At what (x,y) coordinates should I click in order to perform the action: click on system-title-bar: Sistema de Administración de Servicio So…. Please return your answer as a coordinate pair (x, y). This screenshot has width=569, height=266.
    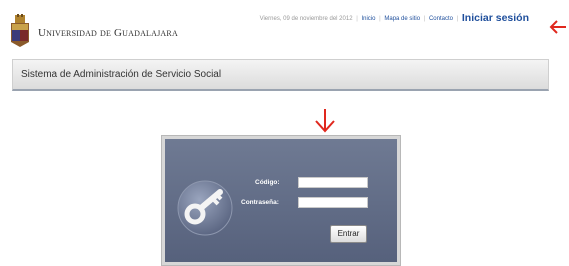
    Looking at the image, I should click on (280, 75).